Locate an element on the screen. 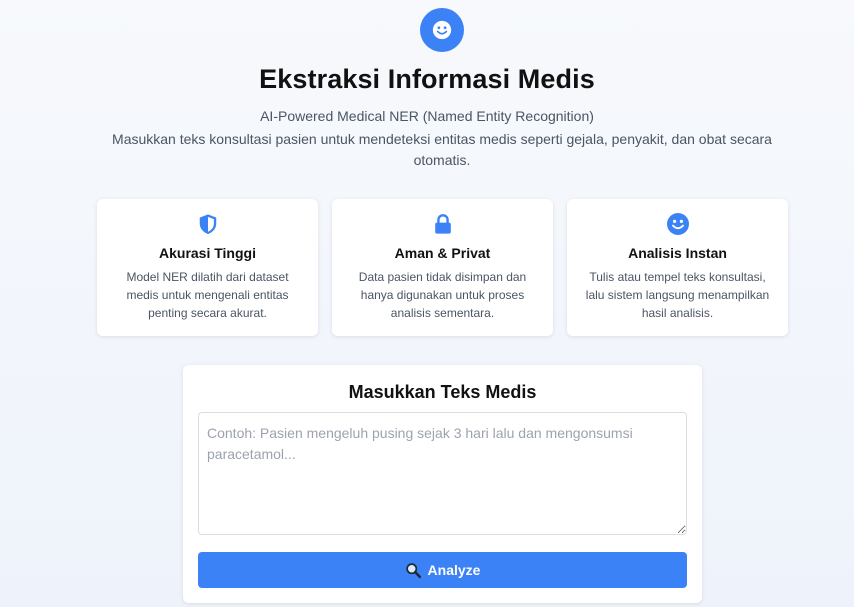 The width and height of the screenshot is (854, 607). shield-icon is located at coordinates (207, 224).